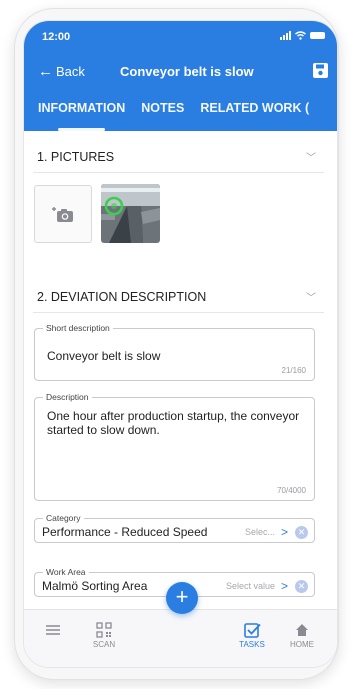 This screenshot has height=689, width=351. What do you see at coordinates (67, 397) in the screenshot?
I see `description-label: Description` at bounding box center [67, 397].